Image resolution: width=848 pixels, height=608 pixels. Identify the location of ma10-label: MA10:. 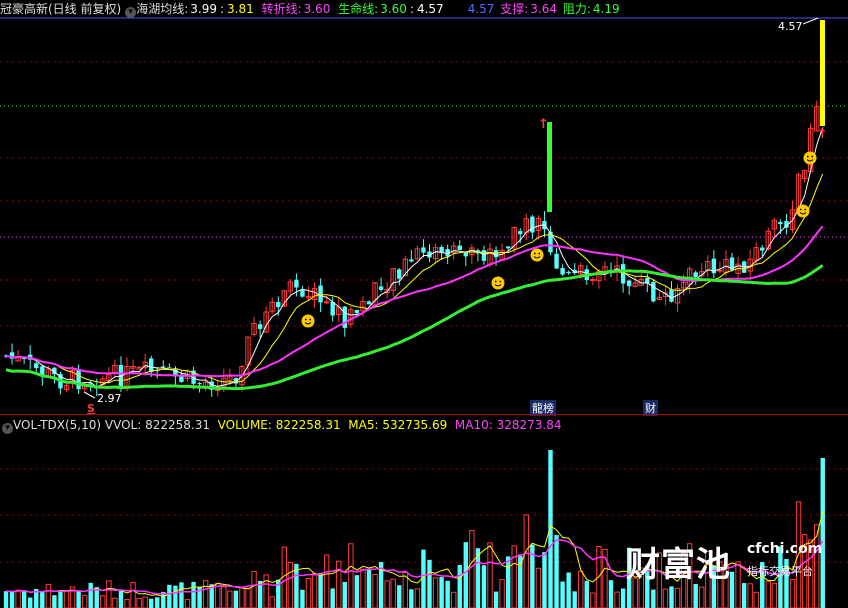
(473, 425).